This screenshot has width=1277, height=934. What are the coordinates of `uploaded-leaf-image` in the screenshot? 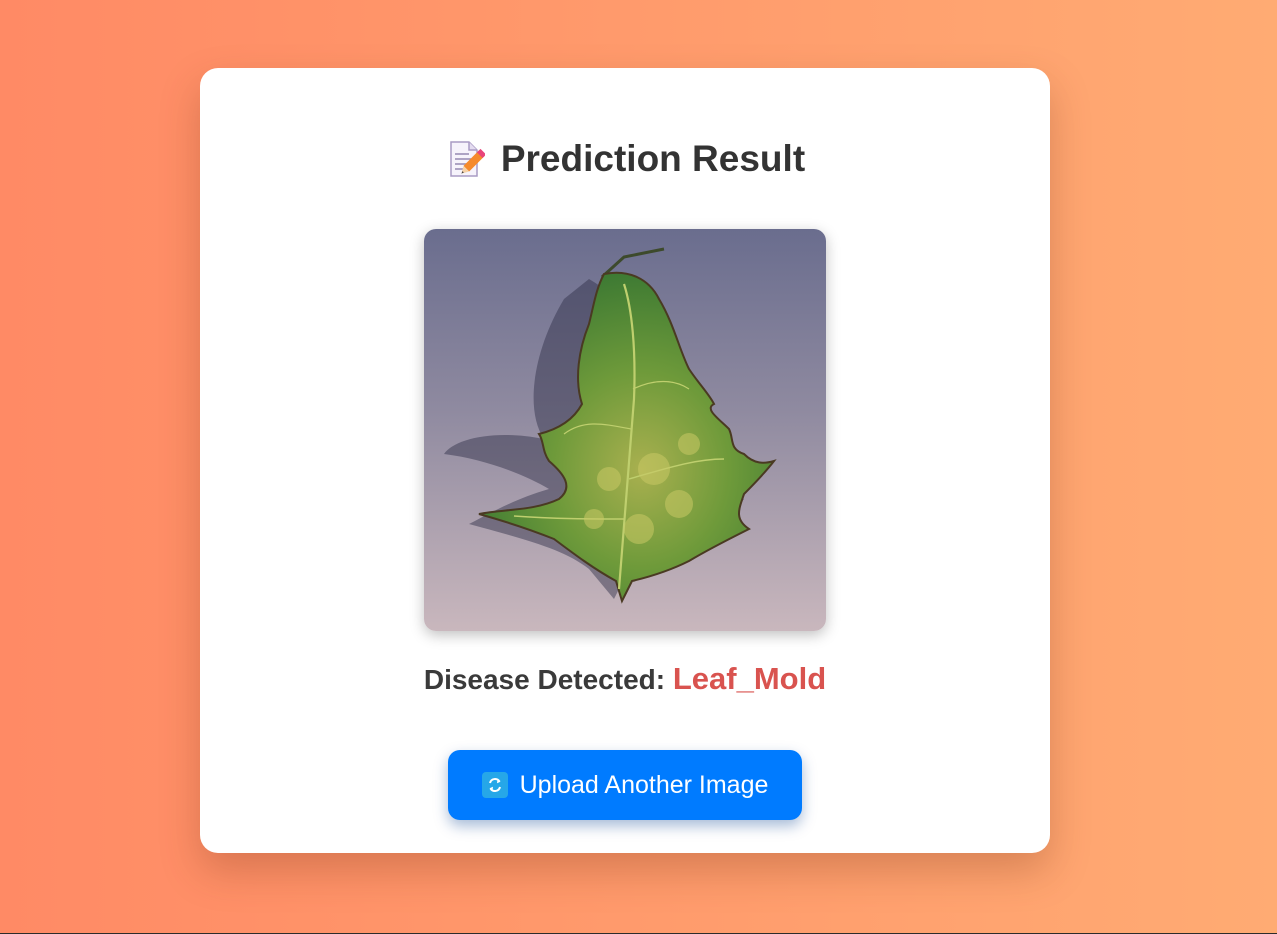 It's located at (625, 430).